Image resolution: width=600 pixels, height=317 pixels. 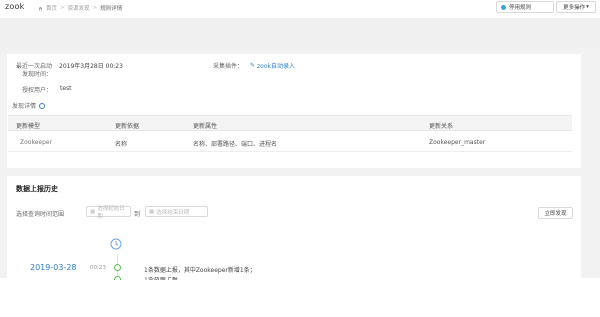 What do you see at coordinates (161, 278) in the screenshot?
I see `timeline-entry-text-2: 1条数据上报` at bounding box center [161, 278].